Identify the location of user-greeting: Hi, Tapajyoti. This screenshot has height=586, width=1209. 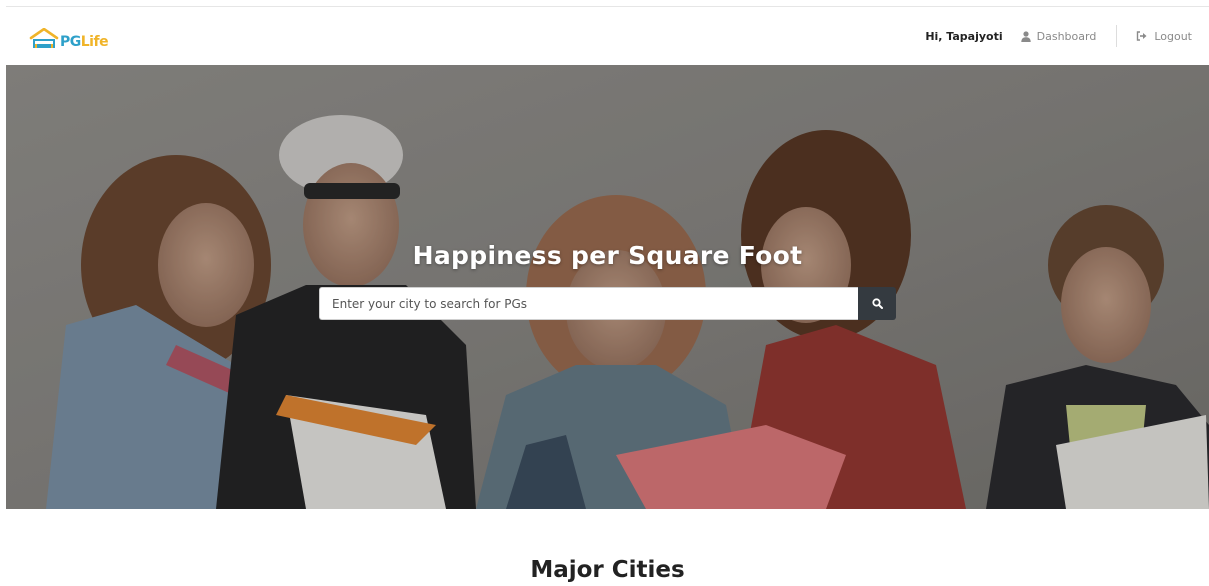
(964, 36).